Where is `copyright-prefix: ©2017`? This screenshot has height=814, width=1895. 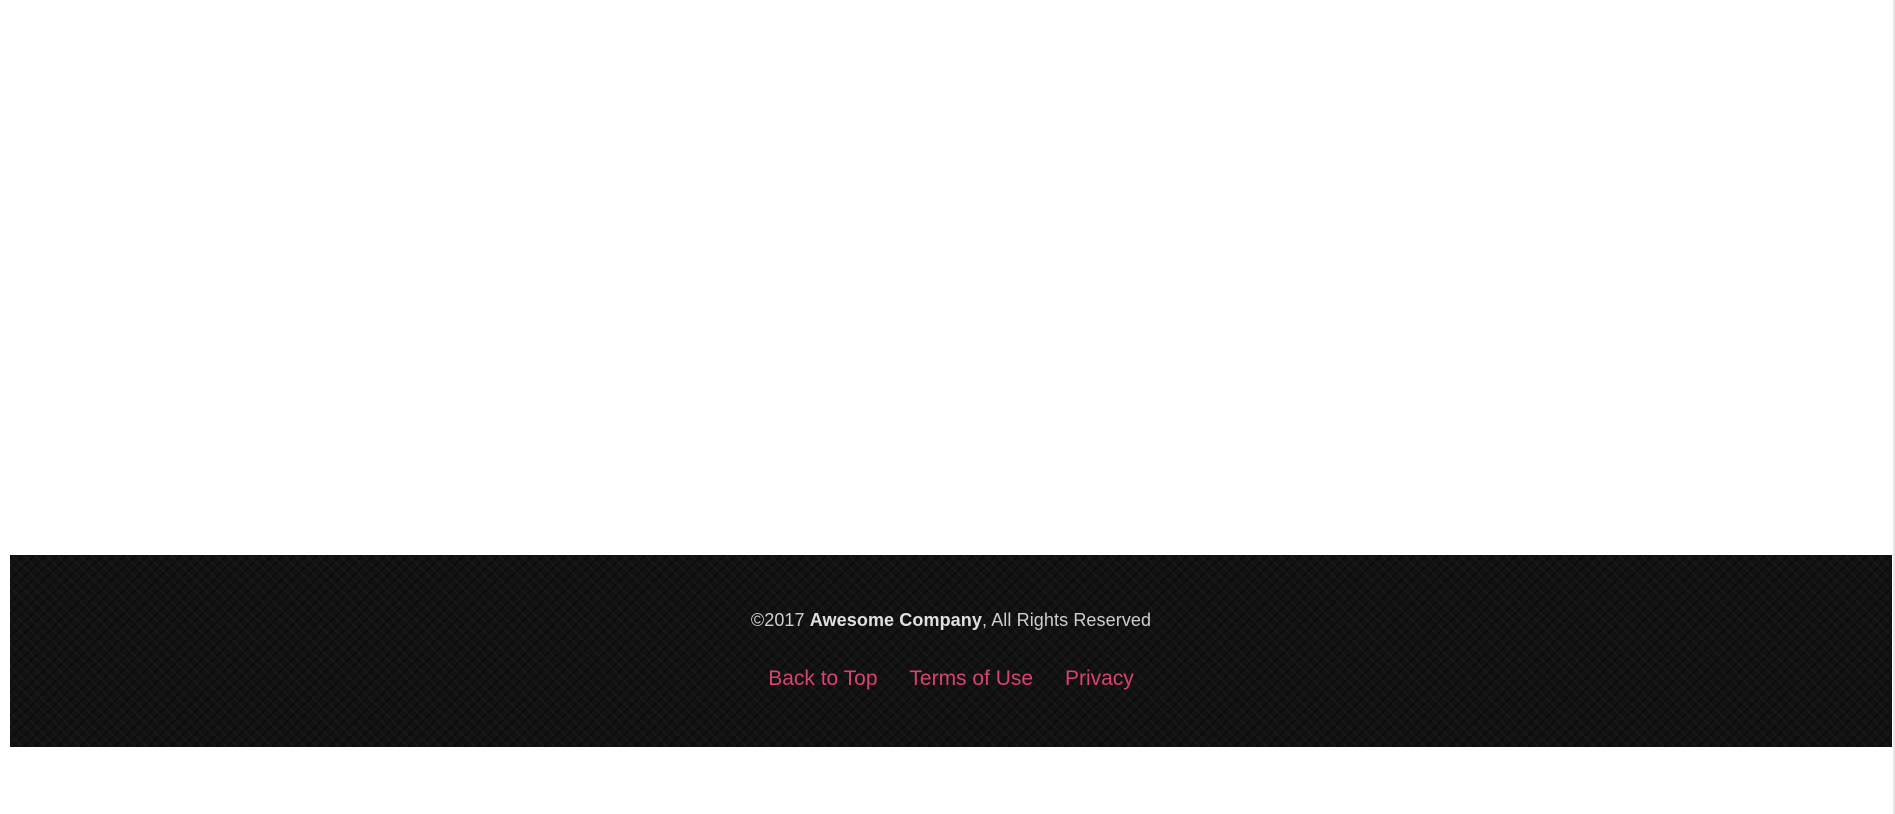
copyright-prefix: ©2017 is located at coordinates (780, 620).